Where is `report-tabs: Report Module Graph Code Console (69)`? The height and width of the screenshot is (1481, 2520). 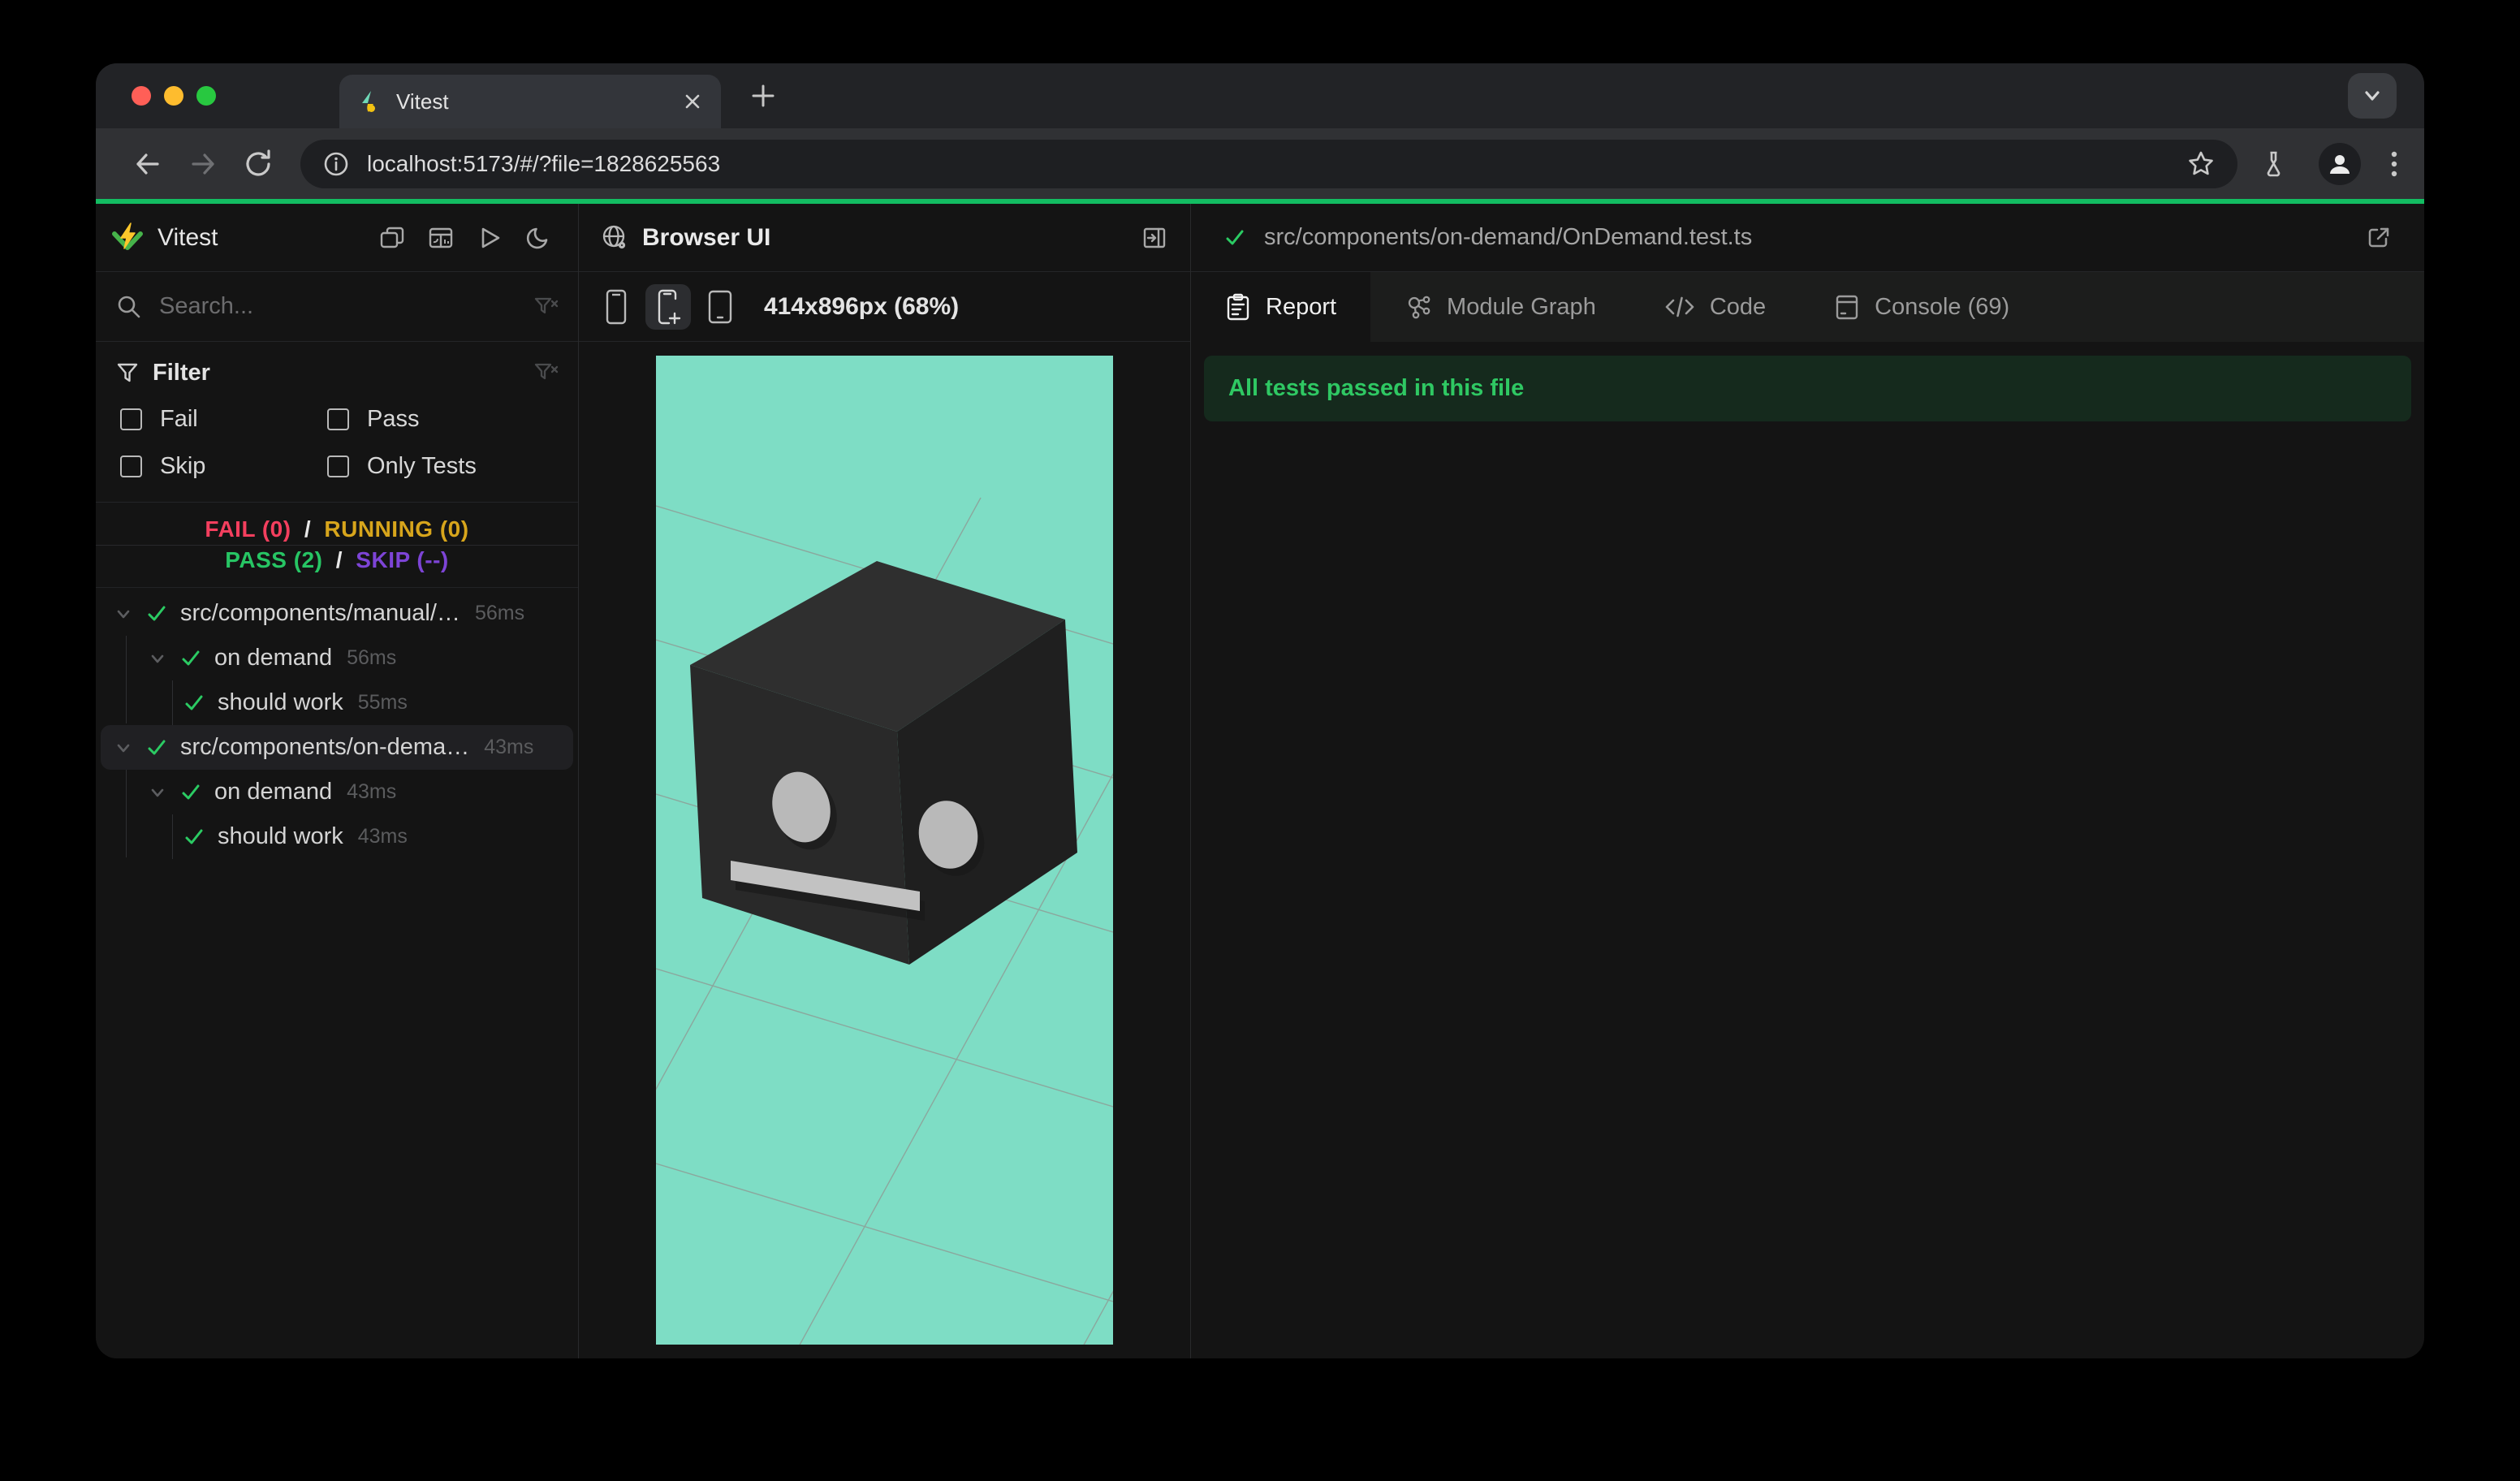
report-tabs: Report Module Graph Code Console (69) is located at coordinates (1807, 307).